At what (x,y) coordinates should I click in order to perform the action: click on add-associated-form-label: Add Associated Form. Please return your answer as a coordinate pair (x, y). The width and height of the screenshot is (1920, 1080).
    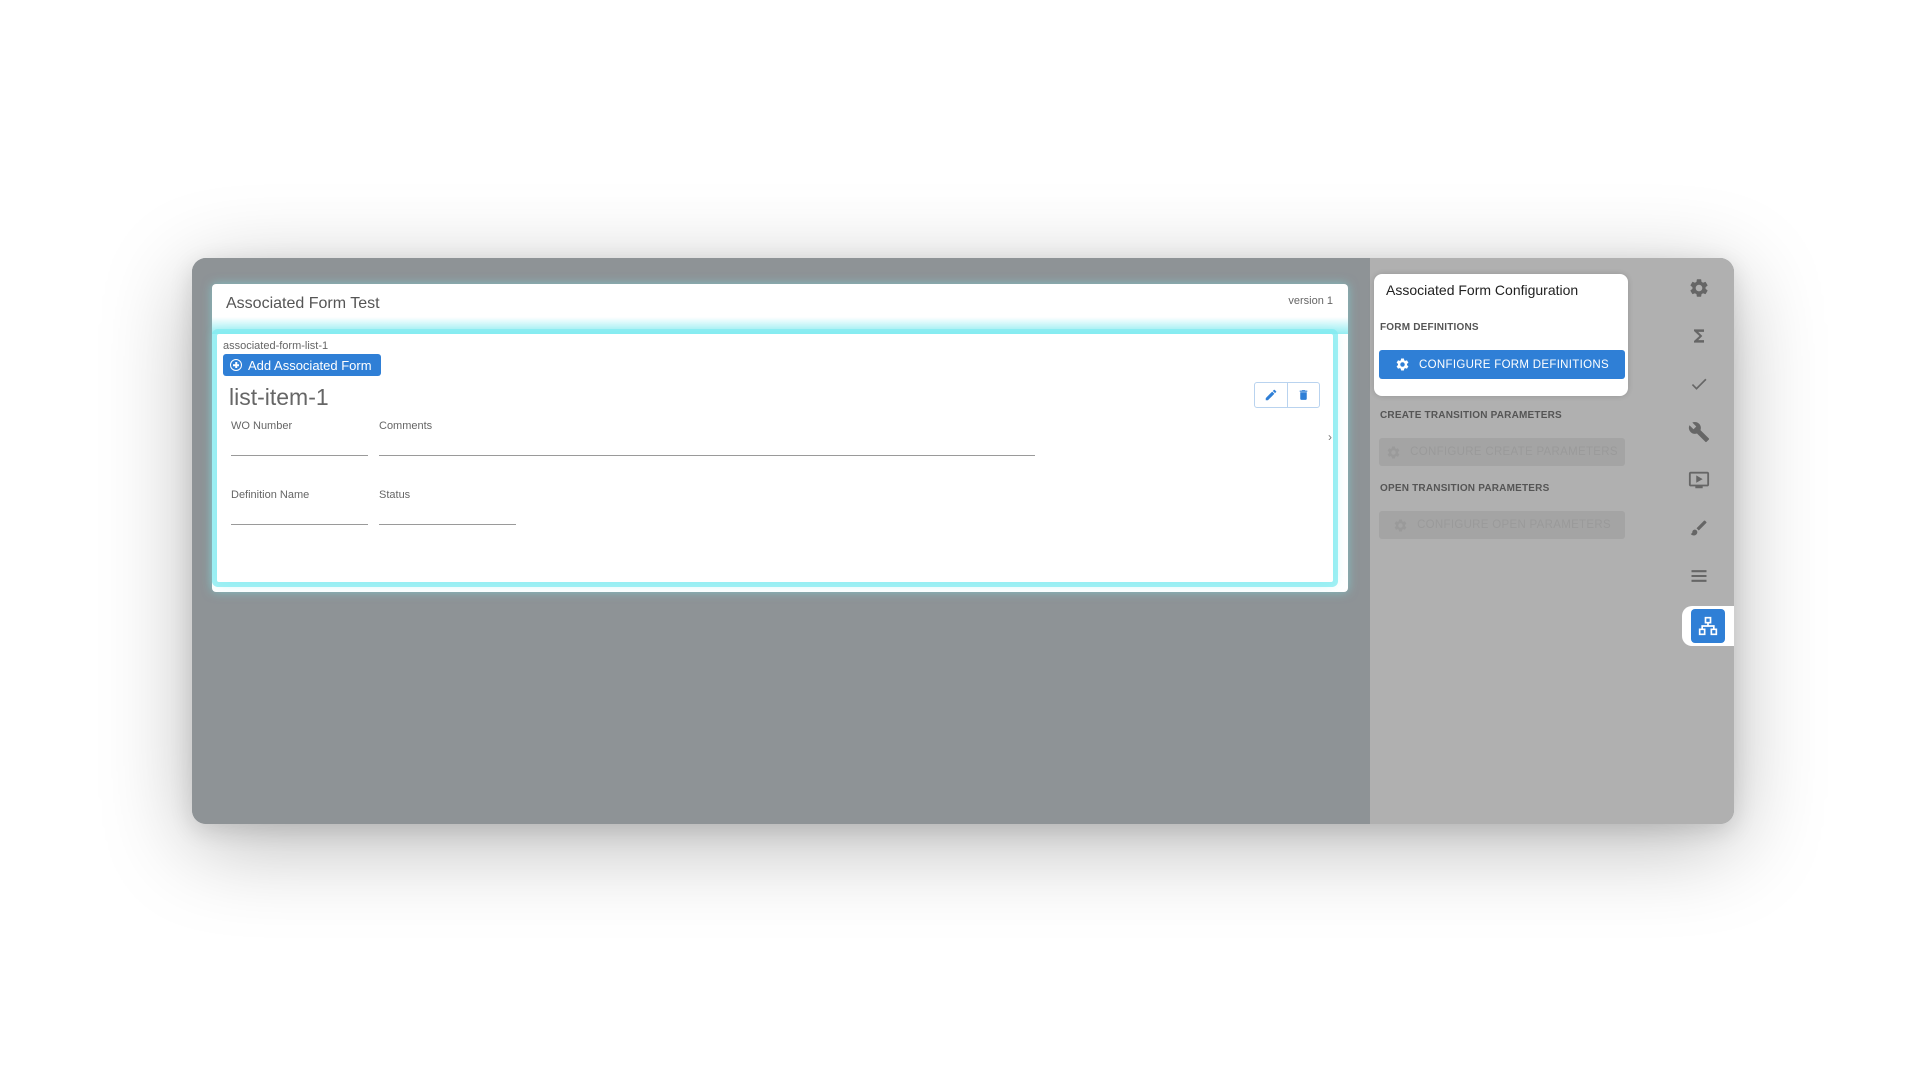
    Looking at the image, I should click on (310, 365).